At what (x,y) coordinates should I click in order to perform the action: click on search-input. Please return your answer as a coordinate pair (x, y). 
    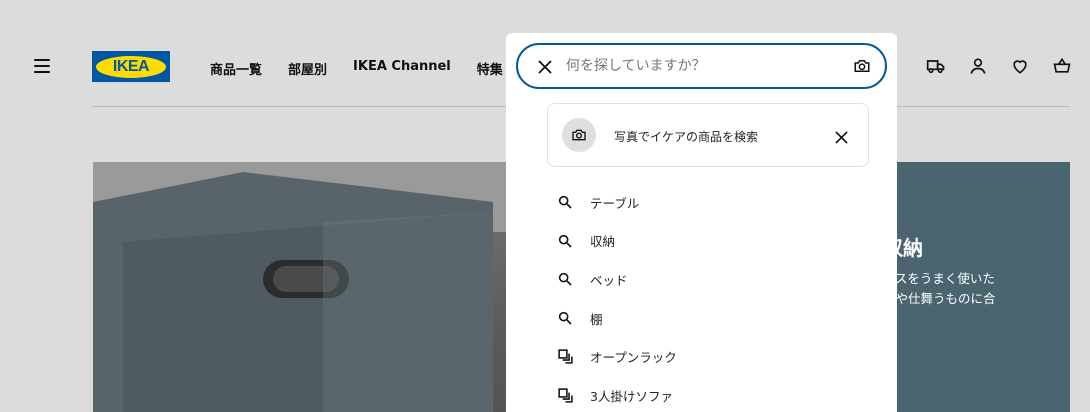
    Looking at the image, I should click on (701, 66).